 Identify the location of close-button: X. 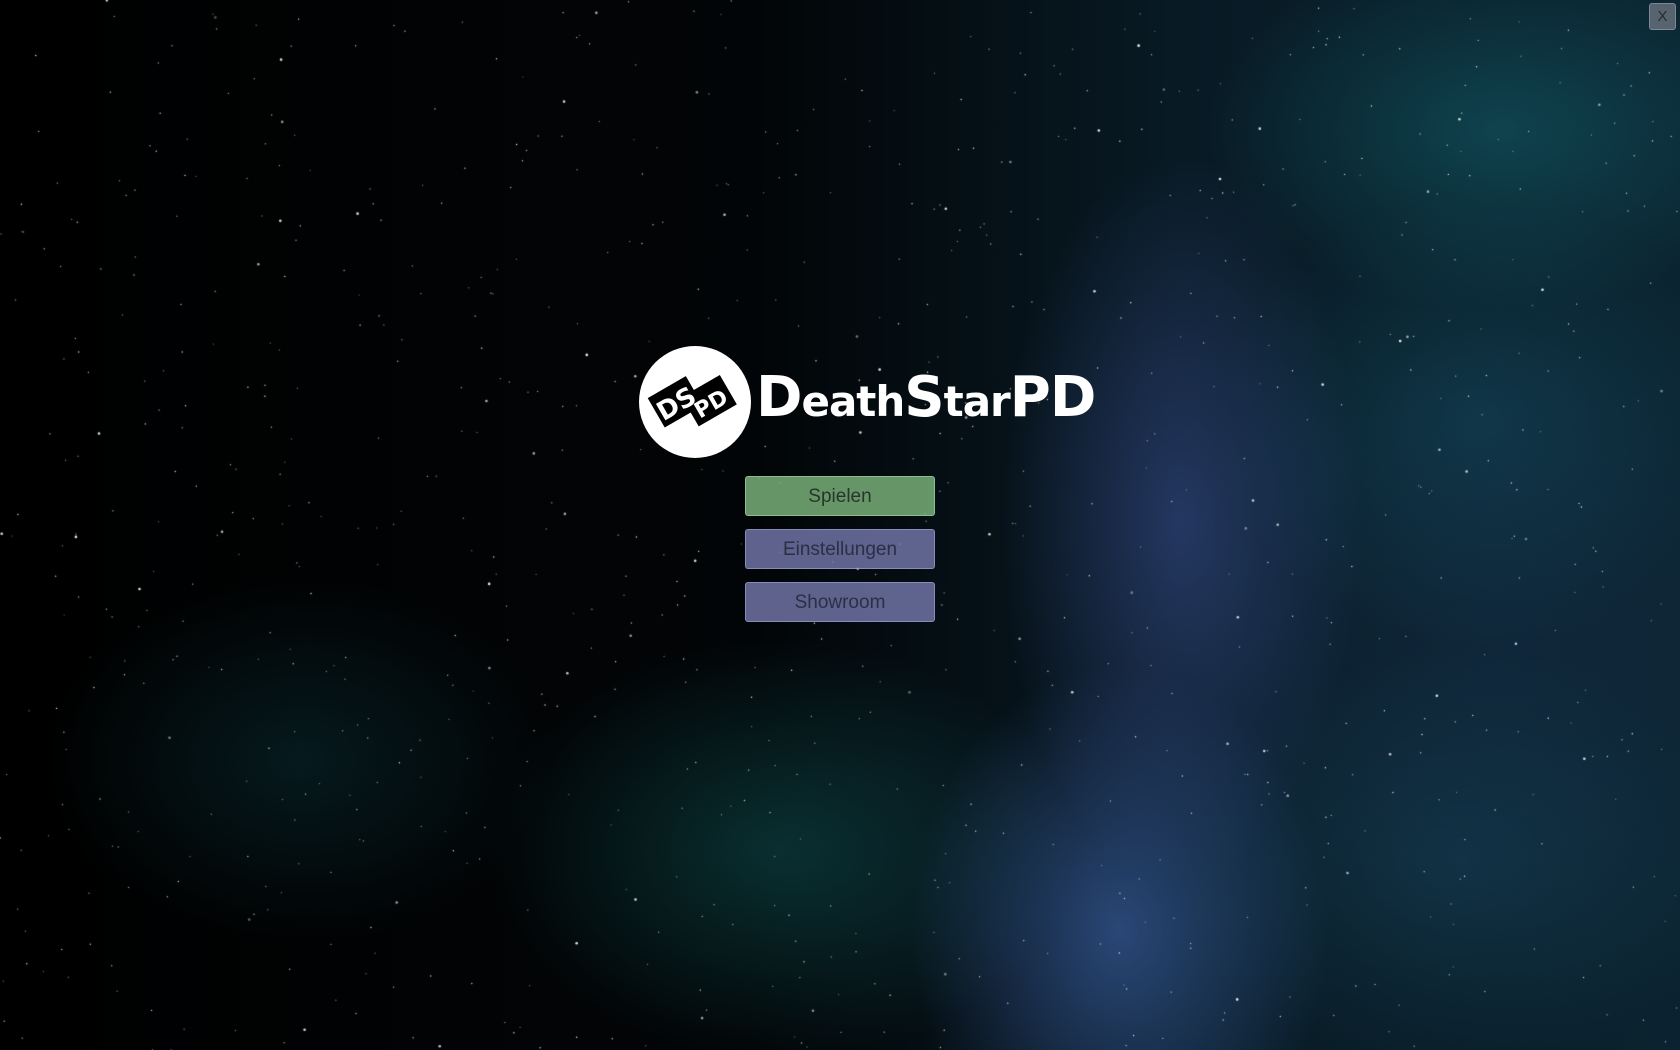
(1662, 16).